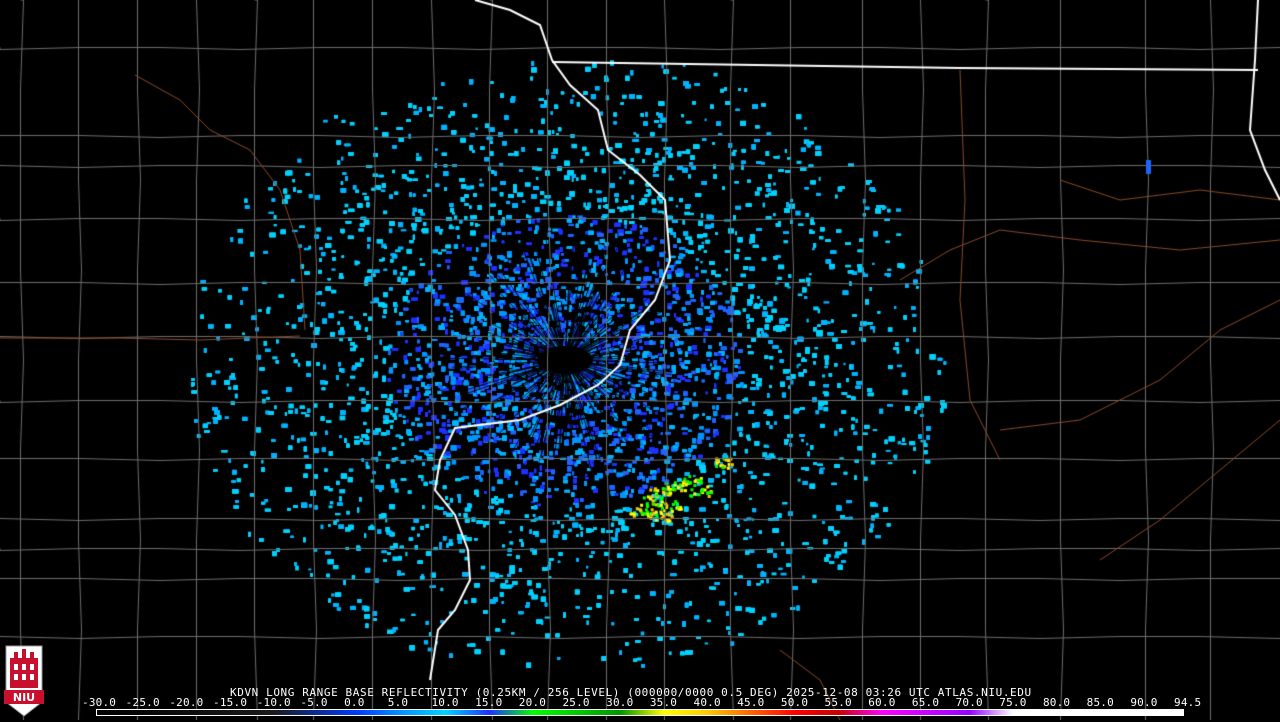 Image resolution: width=1280 pixels, height=722 pixels. What do you see at coordinates (882, 702) in the screenshot?
I see `scale-tick-label: 60.0` at bounding box center [882, 702].